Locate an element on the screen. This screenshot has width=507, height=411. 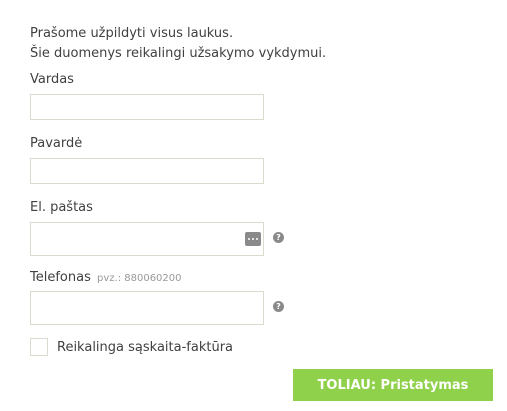
email-help-icon: ? is located at coordinates (278, 237).